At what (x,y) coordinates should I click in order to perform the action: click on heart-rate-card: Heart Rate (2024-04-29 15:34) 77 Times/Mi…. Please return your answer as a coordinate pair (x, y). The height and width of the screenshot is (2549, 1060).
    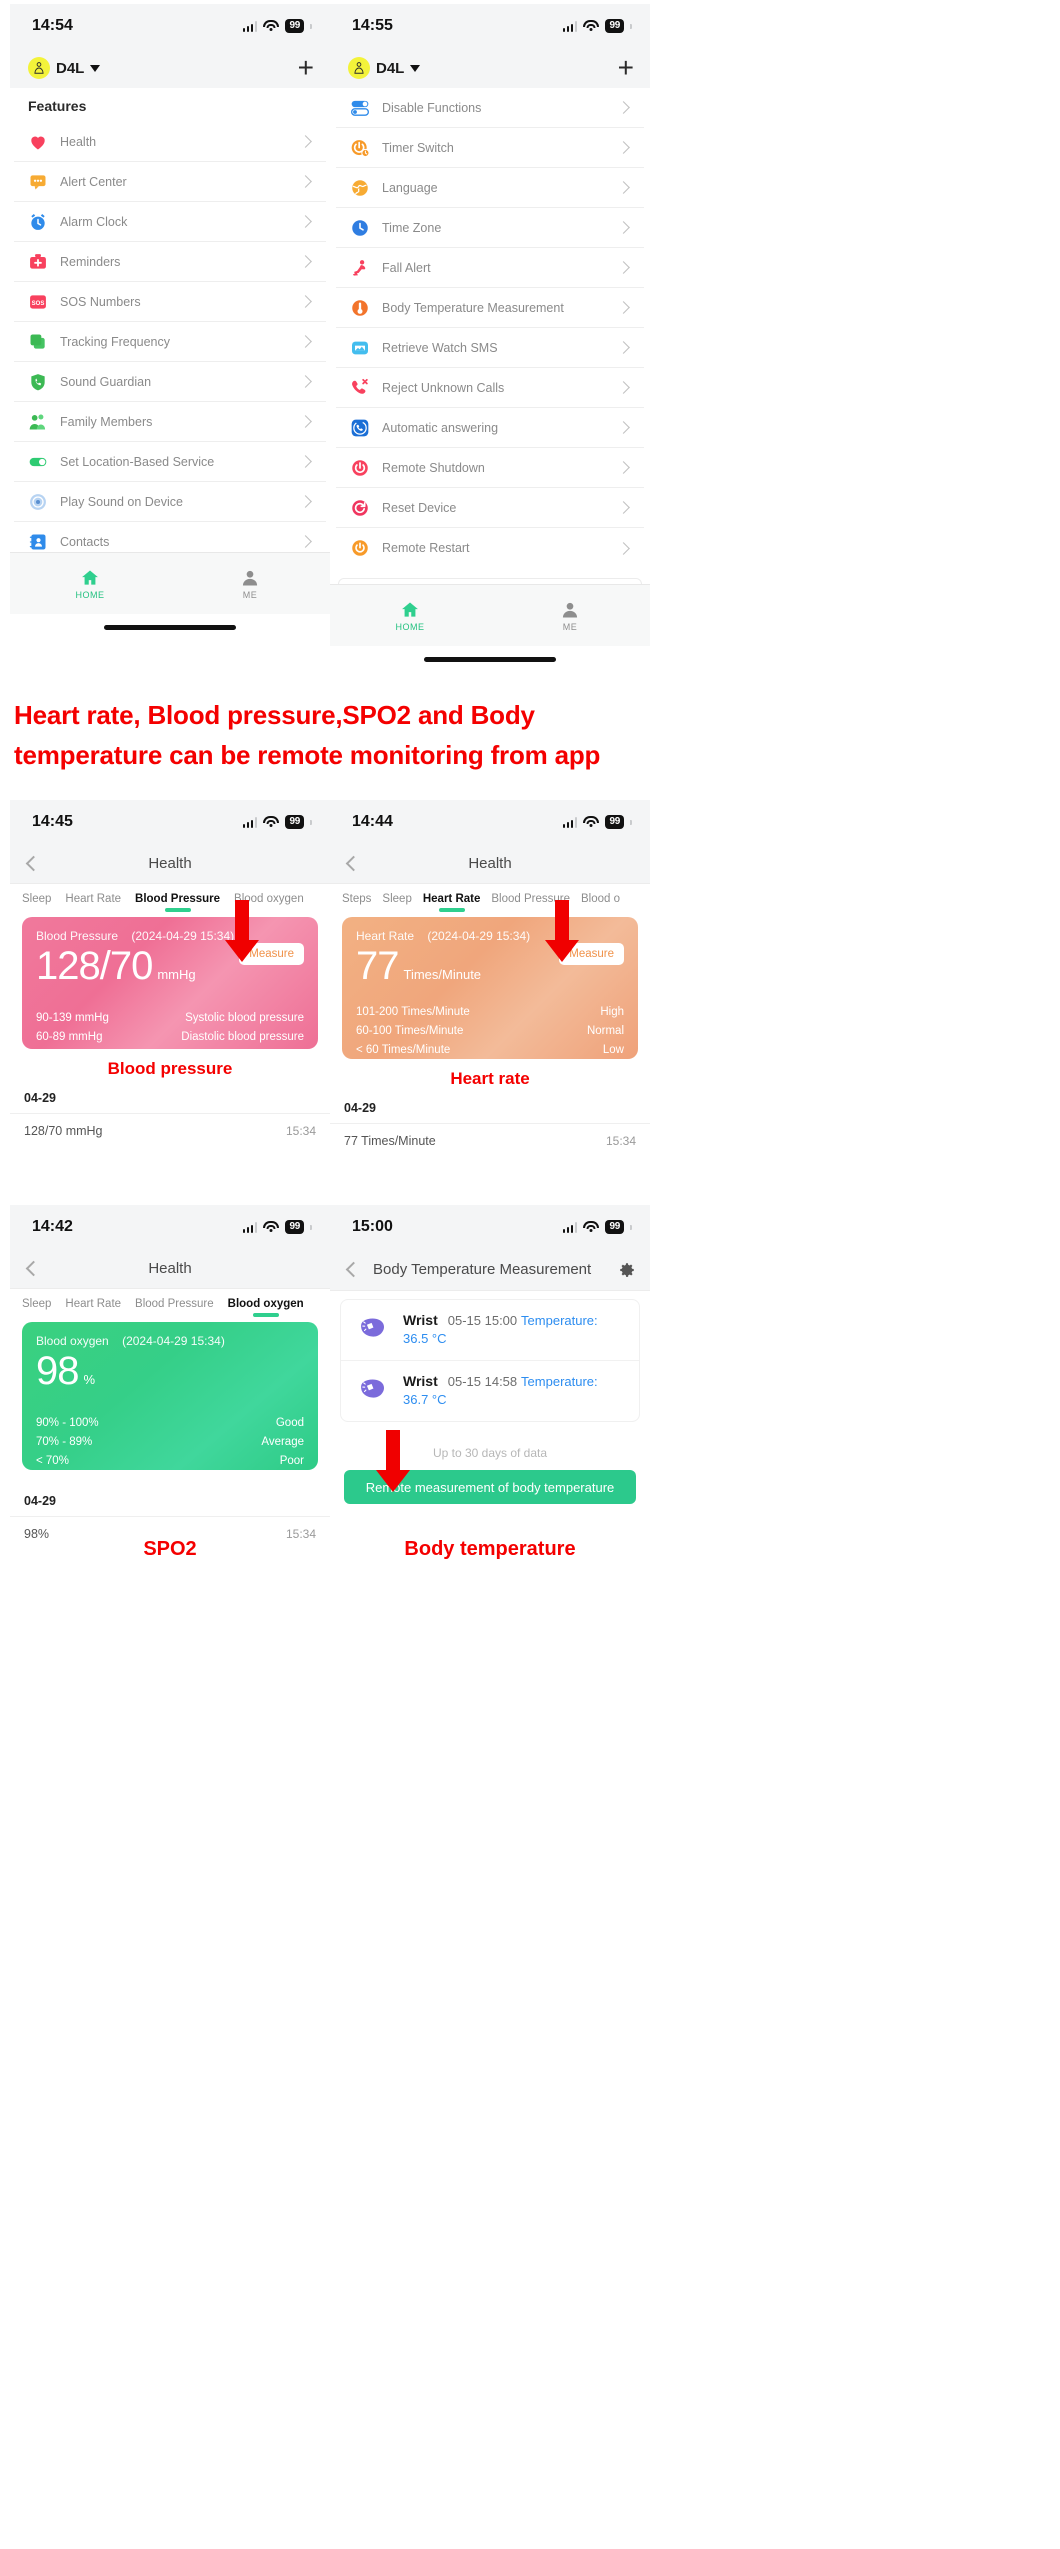
    Looking at the image, I should click on (490, 988).